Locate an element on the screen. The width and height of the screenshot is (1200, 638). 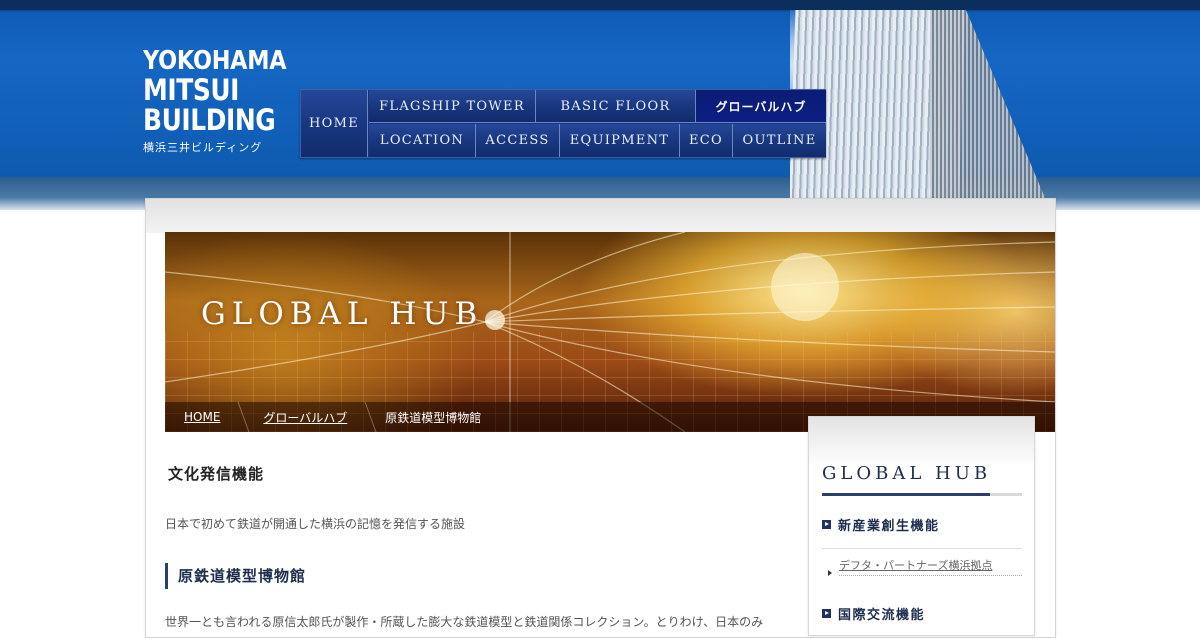
sidebar-category-industry: 新産業創生機能 is located at coordinates (881, 524).